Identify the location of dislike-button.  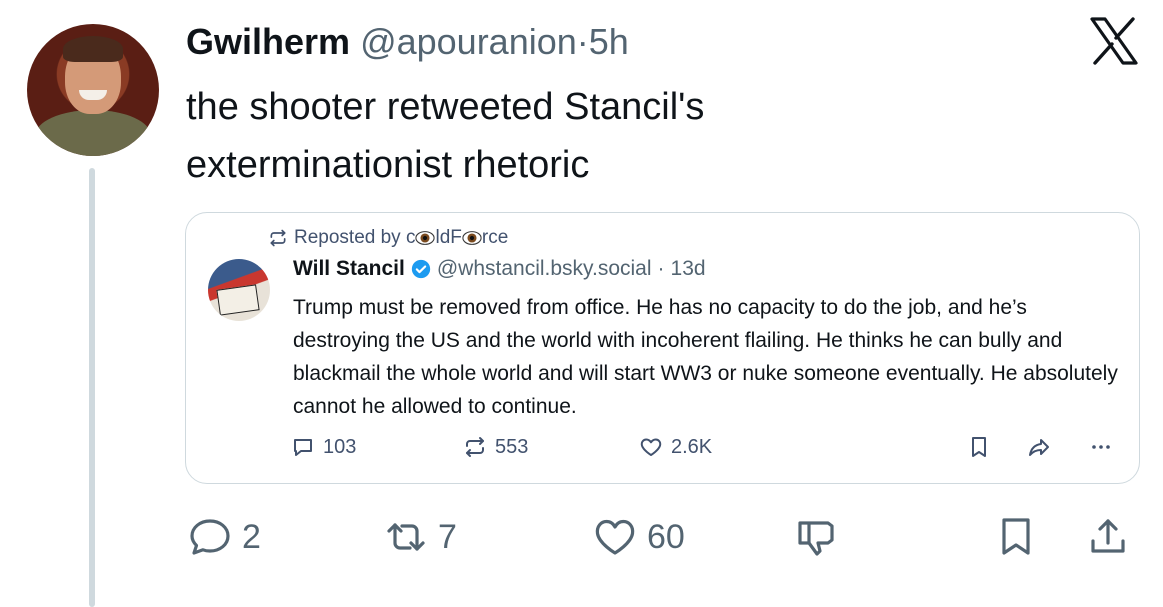
(816, 537).